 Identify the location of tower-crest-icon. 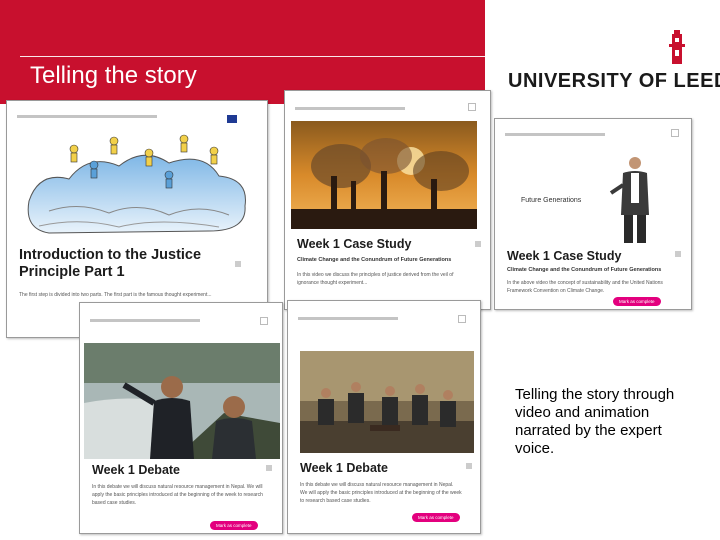
(677, 47).